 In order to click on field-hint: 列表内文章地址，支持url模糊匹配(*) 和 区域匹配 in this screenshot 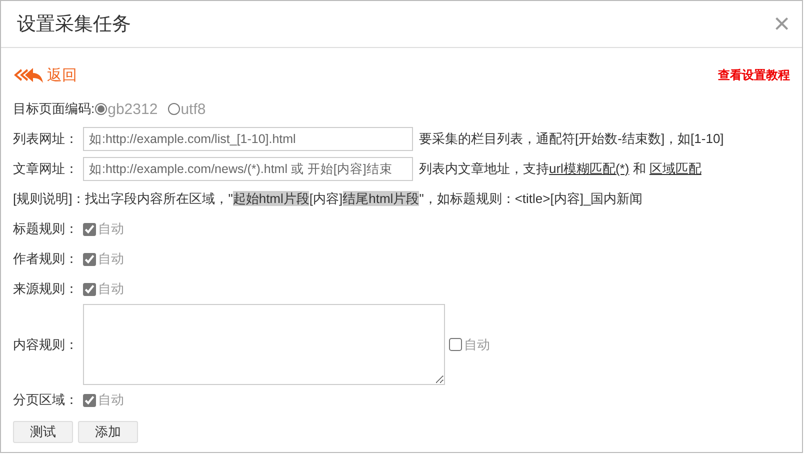, I will do `click(560, 169)`.